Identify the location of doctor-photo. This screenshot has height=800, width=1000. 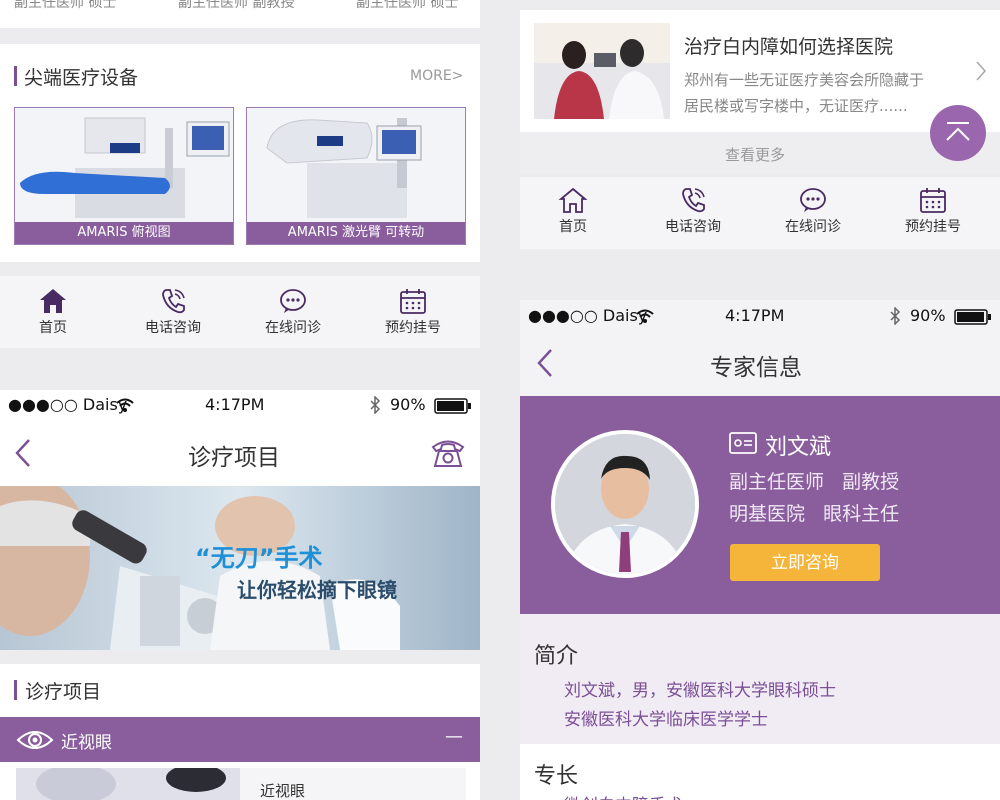
(625, 504).